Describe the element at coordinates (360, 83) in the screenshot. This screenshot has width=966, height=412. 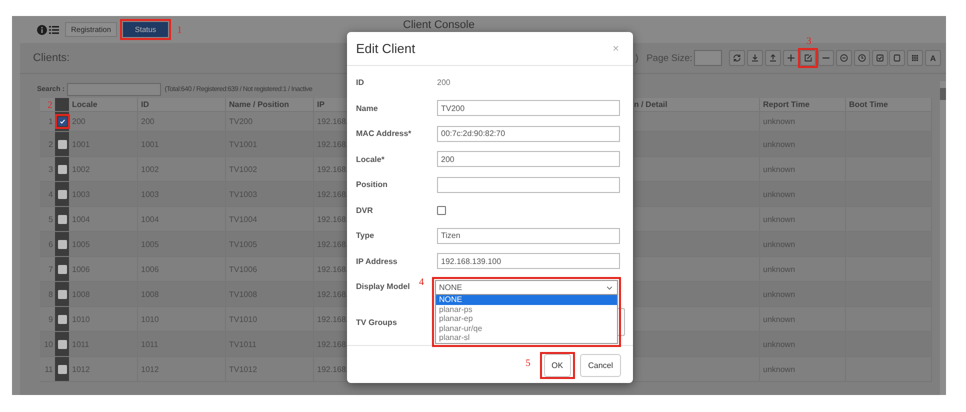
I see `field-label: ID` at that location.